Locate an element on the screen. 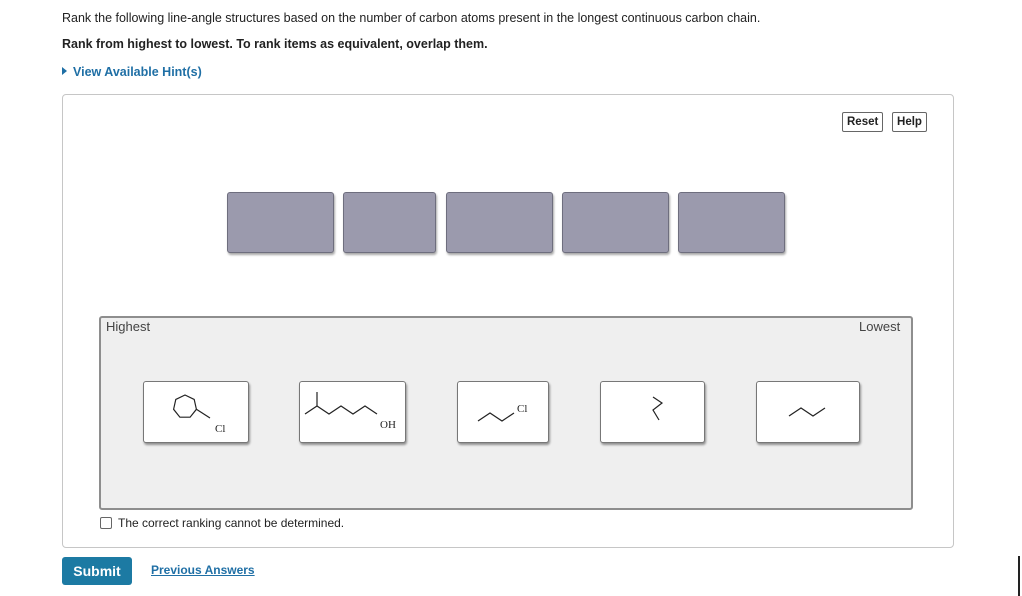 Image resolution: width=1022 pixels, height=596 pixels. window-edge is located at coordinates (1019, 576).